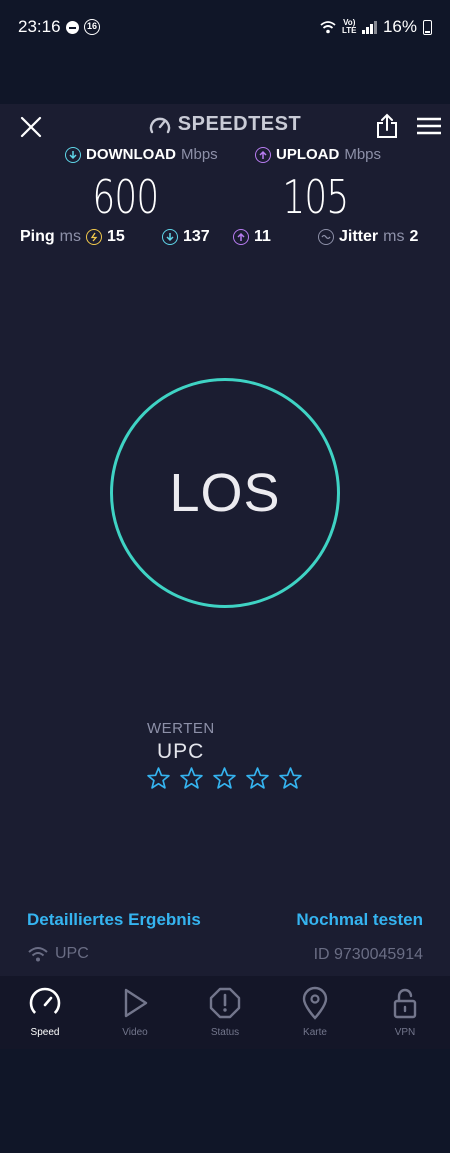  I want to click on bottom-tab-bar: Speed Video Status Karte VPN, so click(225, 1012).